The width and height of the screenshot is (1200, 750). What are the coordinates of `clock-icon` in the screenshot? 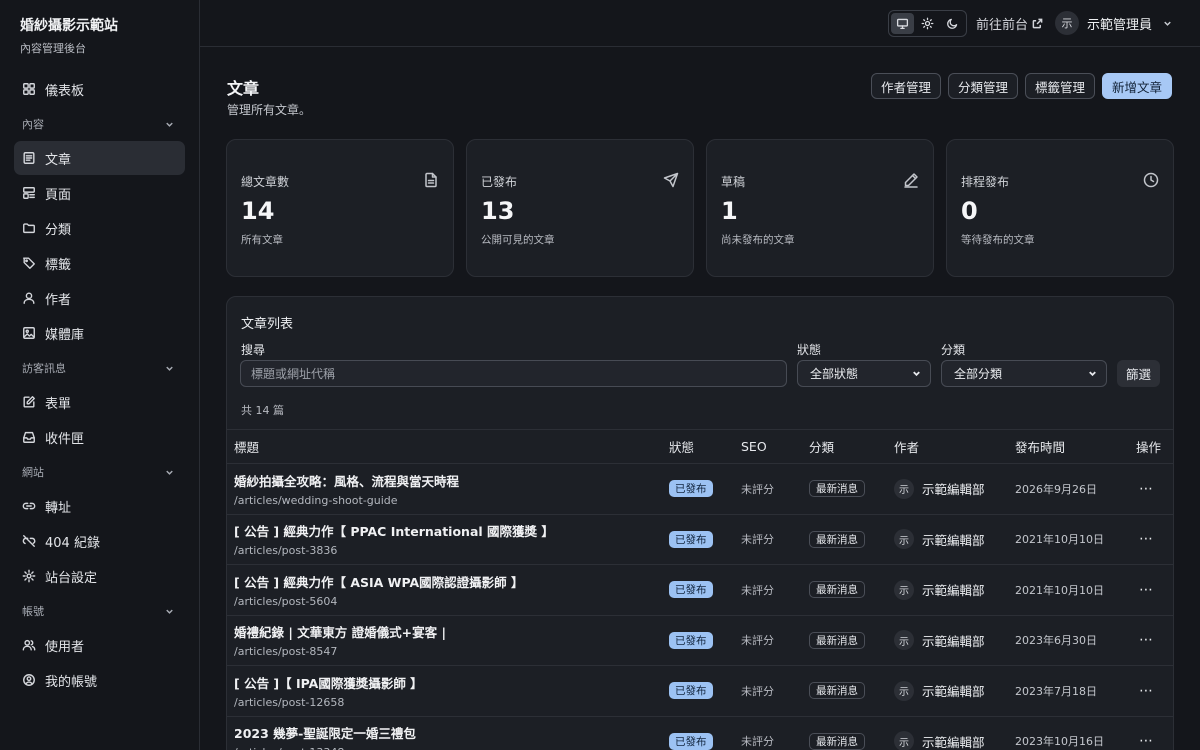 It's located at (1151, 180).